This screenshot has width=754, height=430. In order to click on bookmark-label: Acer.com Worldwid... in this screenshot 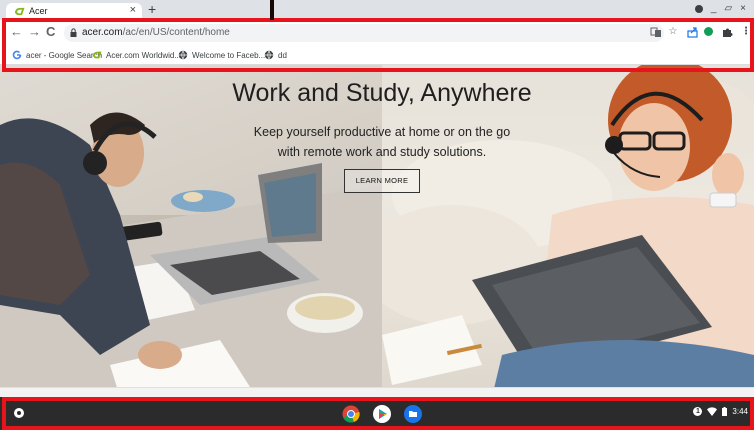, I will do `click(143, 55)`.